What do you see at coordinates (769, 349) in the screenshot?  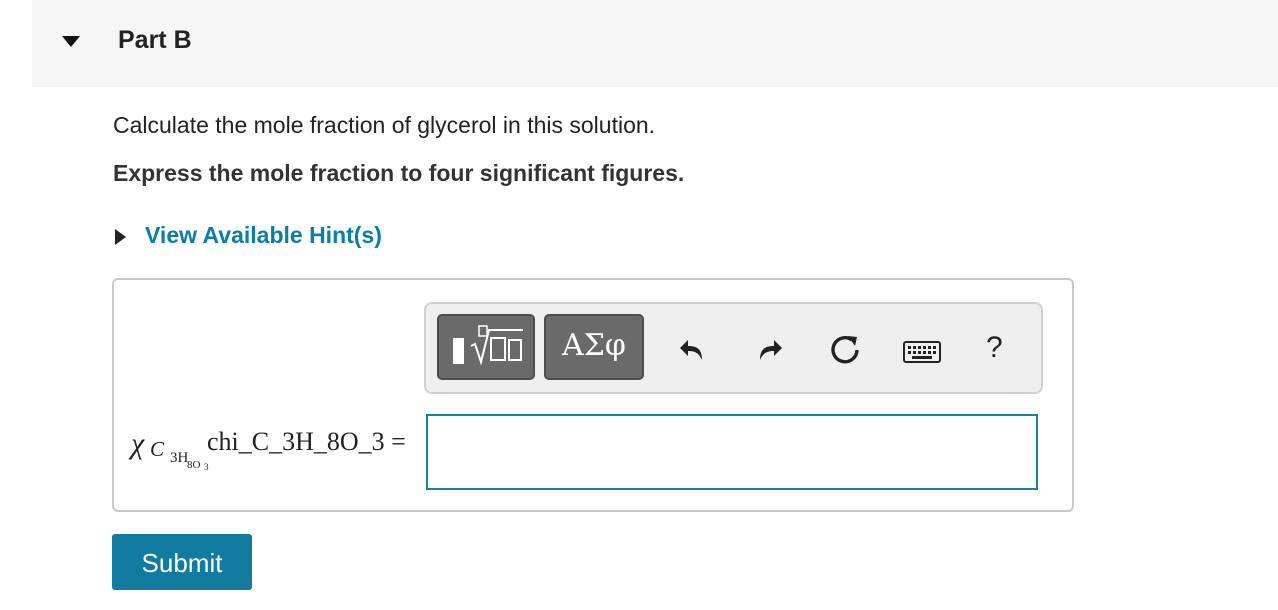 I see `redo-icon` at bounding box center [769, 349].